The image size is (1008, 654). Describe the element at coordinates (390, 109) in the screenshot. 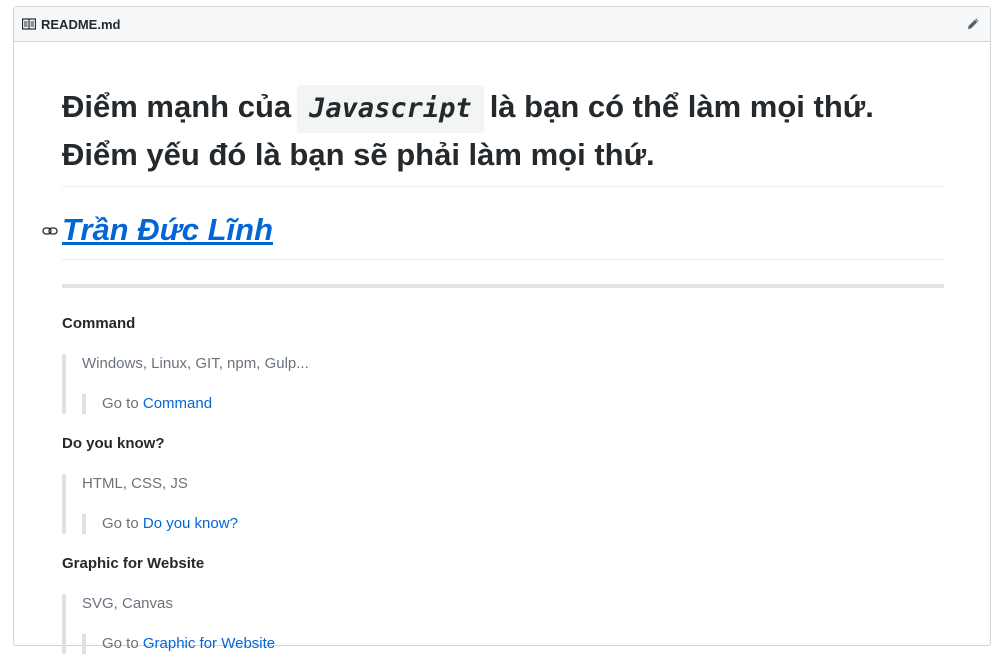

I see `code-javascript: Javascript` at that location.